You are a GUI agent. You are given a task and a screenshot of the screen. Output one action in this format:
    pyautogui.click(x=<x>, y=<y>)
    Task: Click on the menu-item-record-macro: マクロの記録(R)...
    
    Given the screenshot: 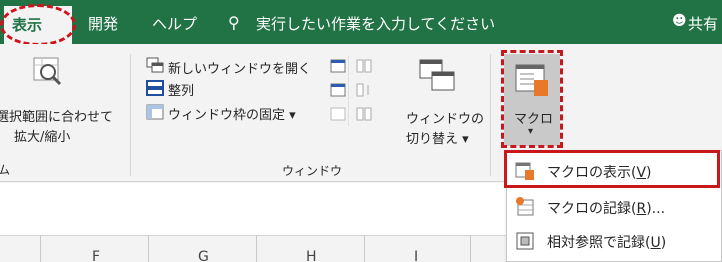 What is the action you would take?
    pyautogui.click(x=614, y=207)
    